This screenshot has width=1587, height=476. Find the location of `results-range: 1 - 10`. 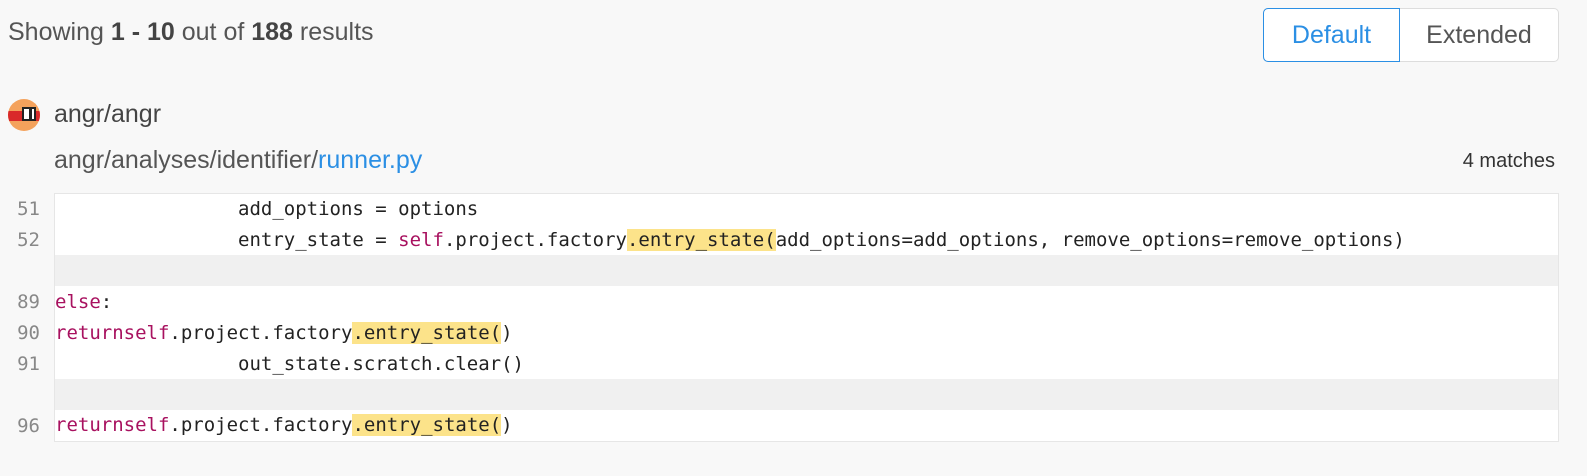

results-range: 1 - 10 is located at coordinates (142, 32).